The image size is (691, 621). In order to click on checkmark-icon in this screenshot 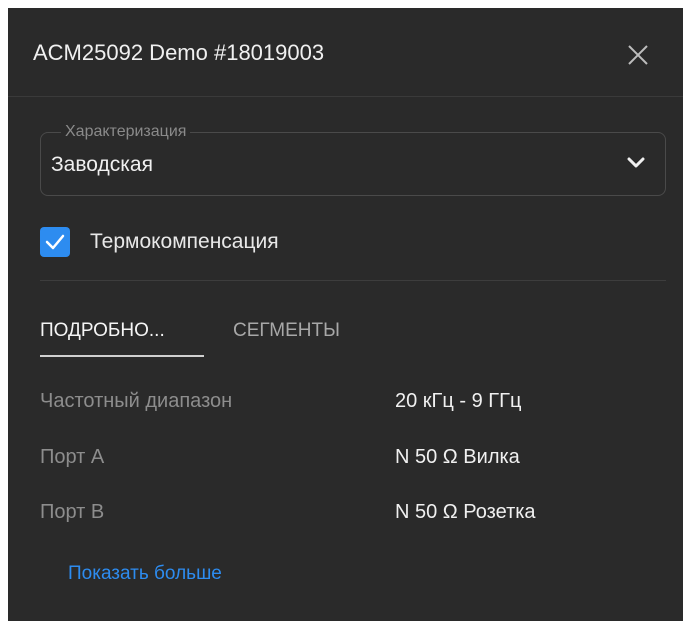, I will do `click(55, 242)`.